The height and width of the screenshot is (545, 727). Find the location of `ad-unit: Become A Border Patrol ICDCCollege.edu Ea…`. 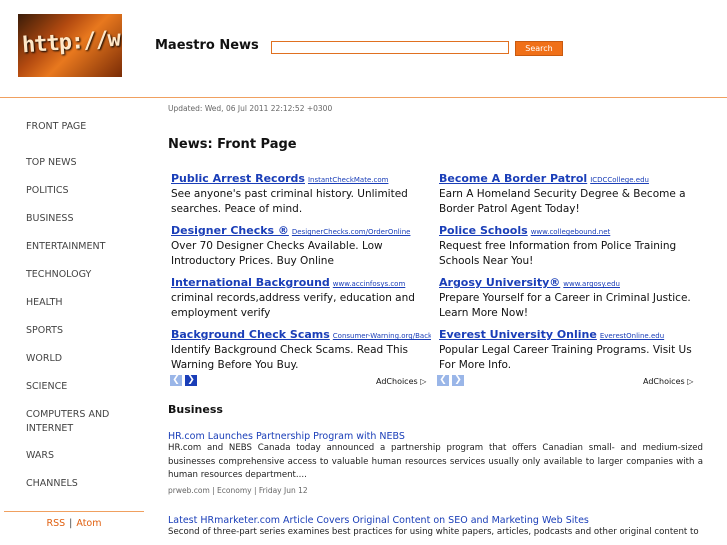

ad-unit: Become A Border Patrol ICDCCollege.edu Ea… is located at coordinates (569, 192).